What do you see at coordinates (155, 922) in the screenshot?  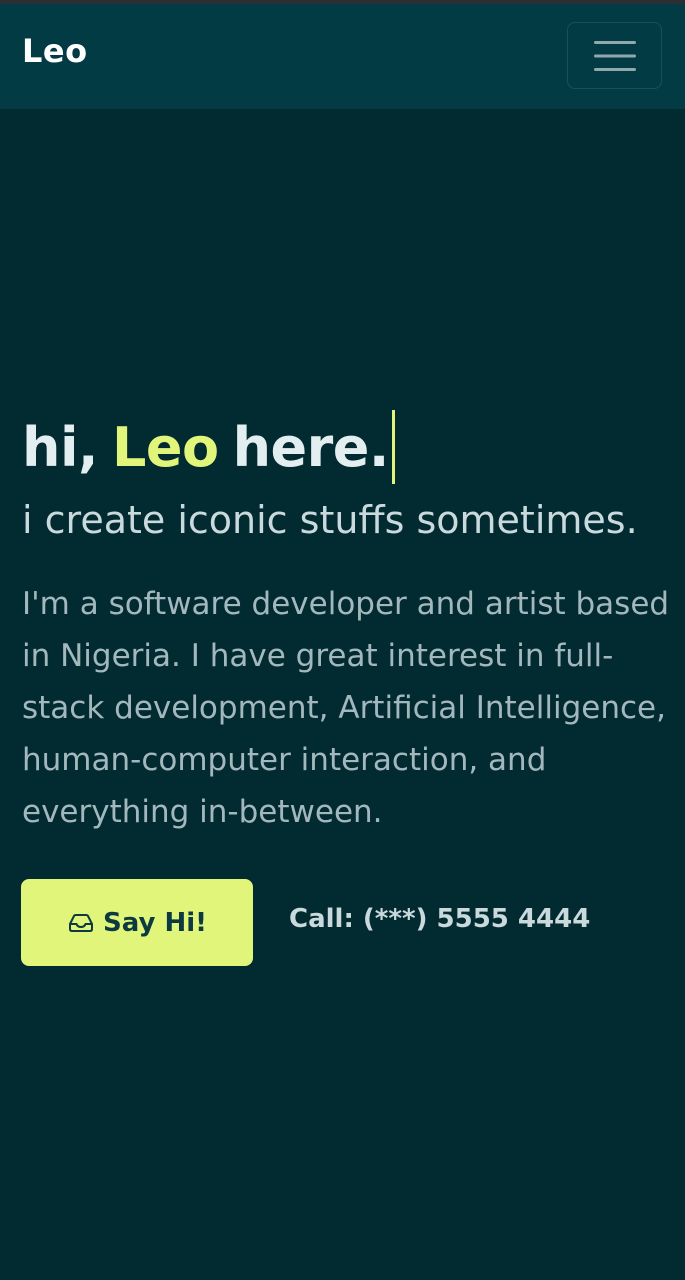 I see `say-hi-label: Say Hi!` at bounding box center [155, 922].